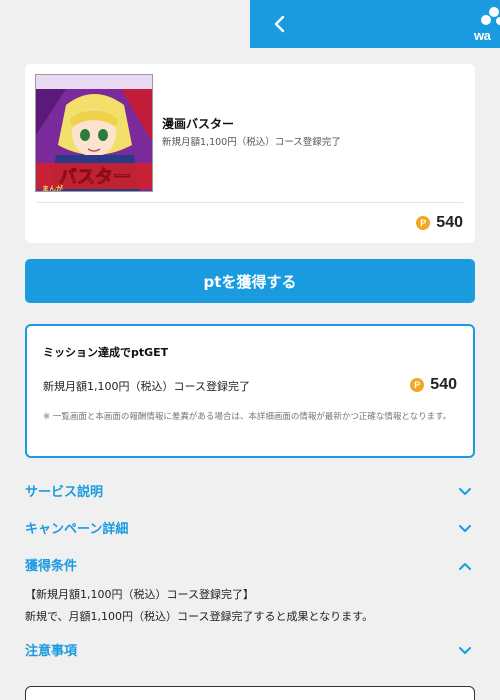 The width and height of the screenshot is (500, 700). What do you see at coordinates (482, 35) in the screenshot?
I see `logo-text: wa` at bounding box center [482, 35].